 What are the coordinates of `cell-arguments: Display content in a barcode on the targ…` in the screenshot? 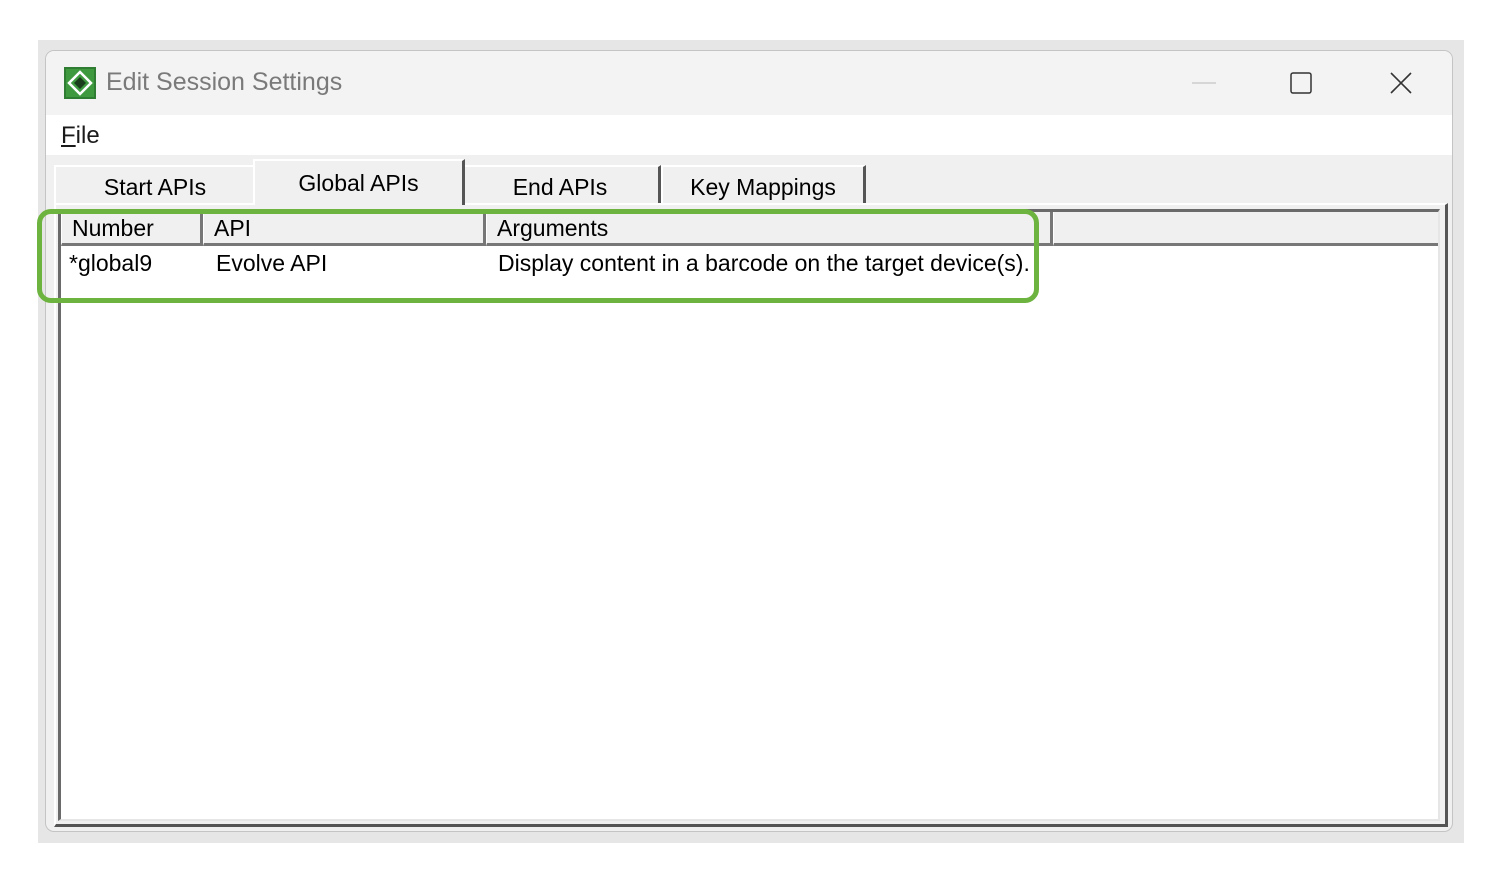 It's located at (764, 263).